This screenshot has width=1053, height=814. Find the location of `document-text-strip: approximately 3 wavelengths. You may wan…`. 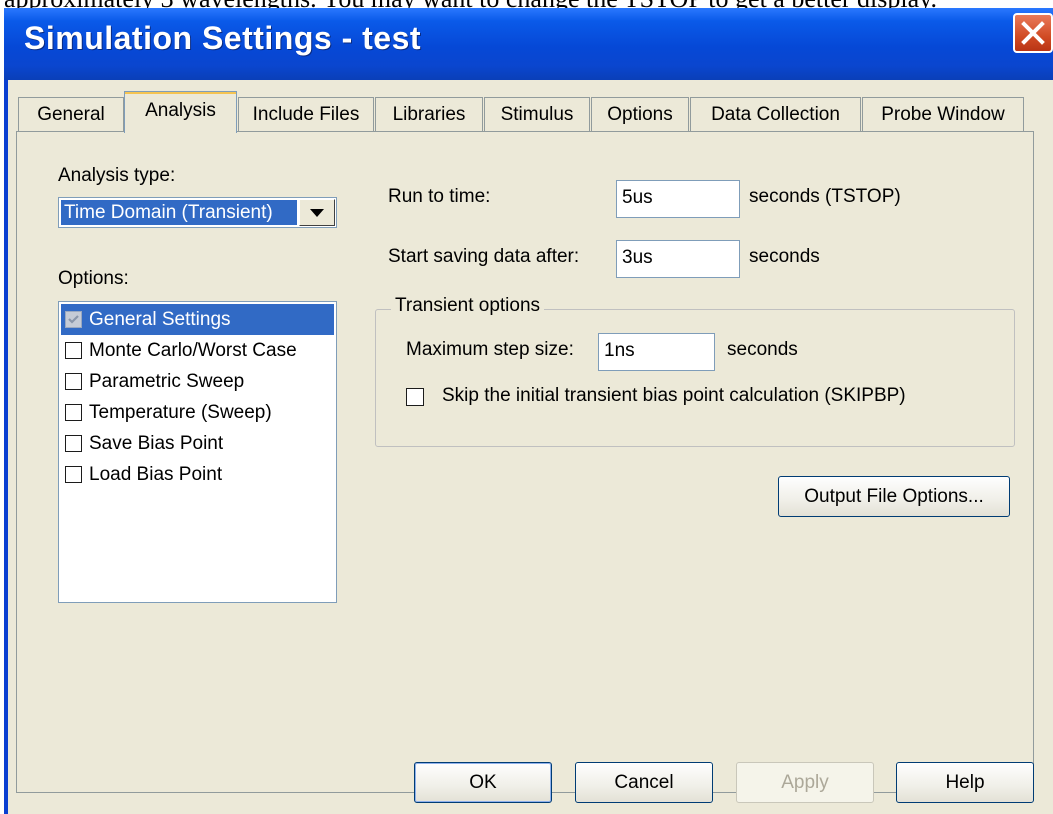

document-text-strip: approximately 3 wavelengths. You may wan… is located at coordinates (526, 4).